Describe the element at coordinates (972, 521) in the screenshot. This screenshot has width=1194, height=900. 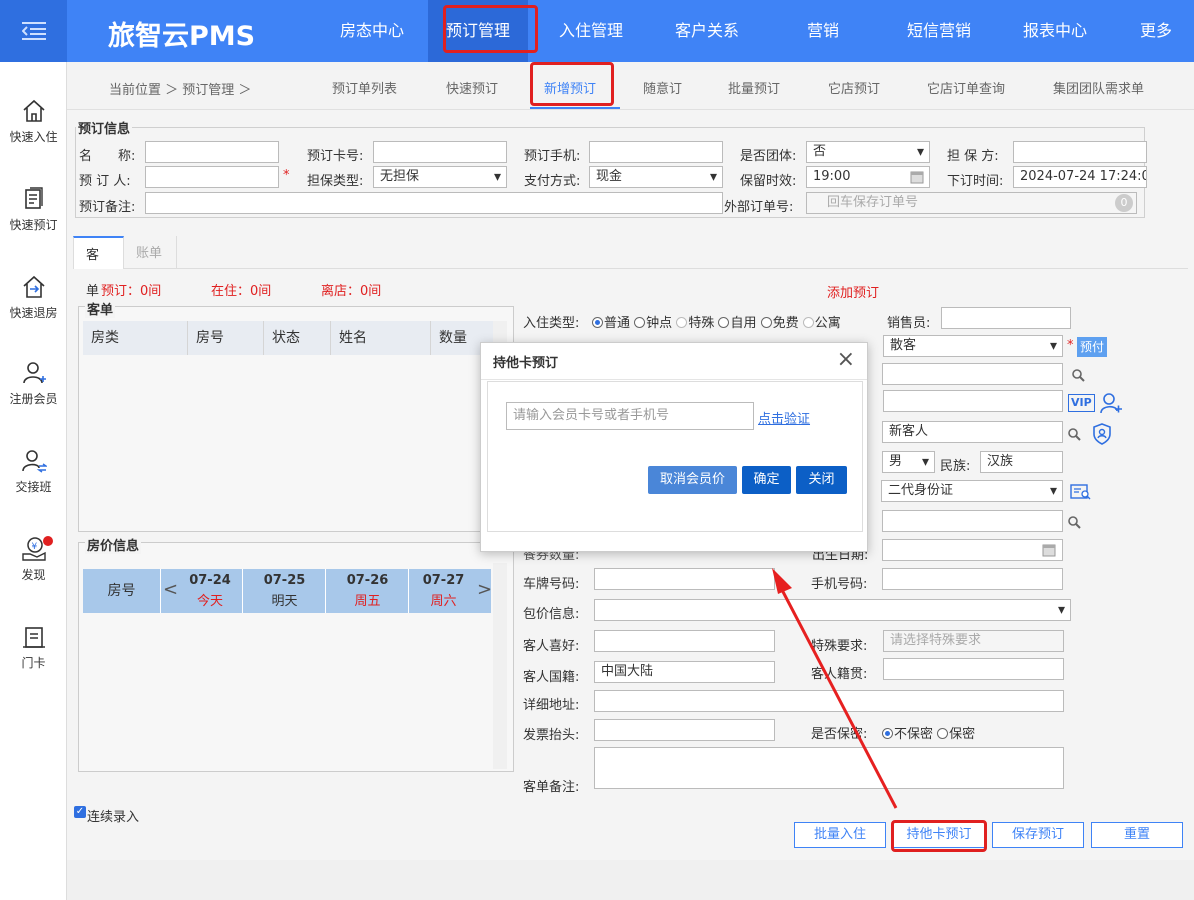
I see `id-number-input` at that location.